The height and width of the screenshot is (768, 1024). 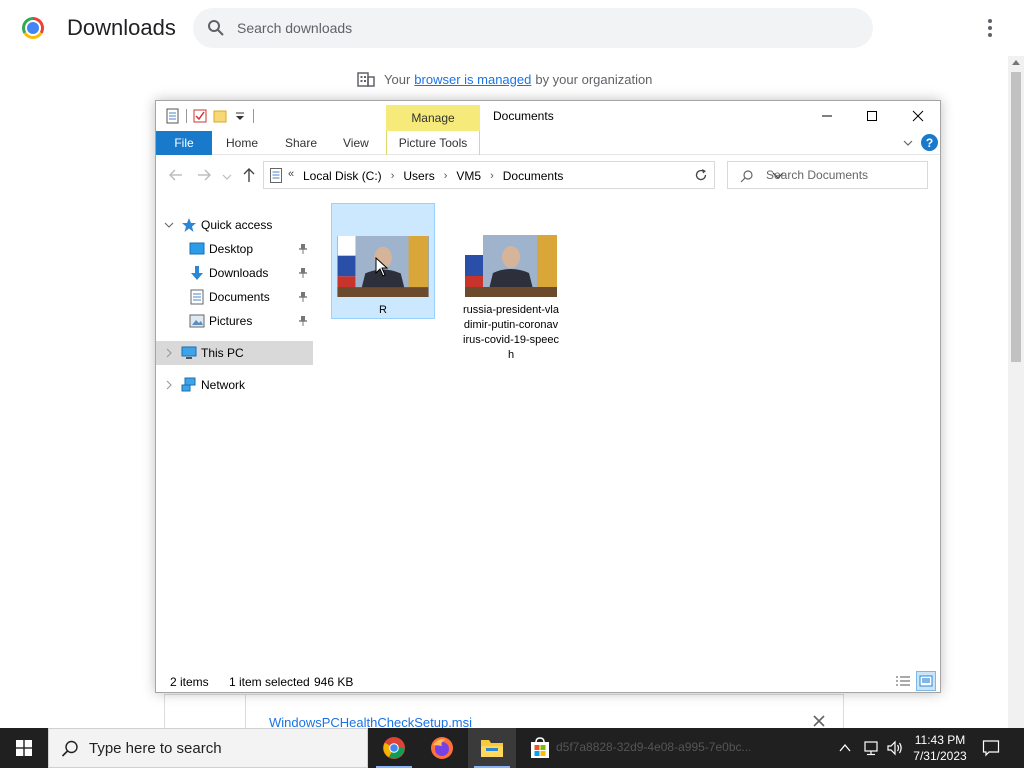 I want to click on nav-item-desktop: Desktop, so click(x=234, y=249).